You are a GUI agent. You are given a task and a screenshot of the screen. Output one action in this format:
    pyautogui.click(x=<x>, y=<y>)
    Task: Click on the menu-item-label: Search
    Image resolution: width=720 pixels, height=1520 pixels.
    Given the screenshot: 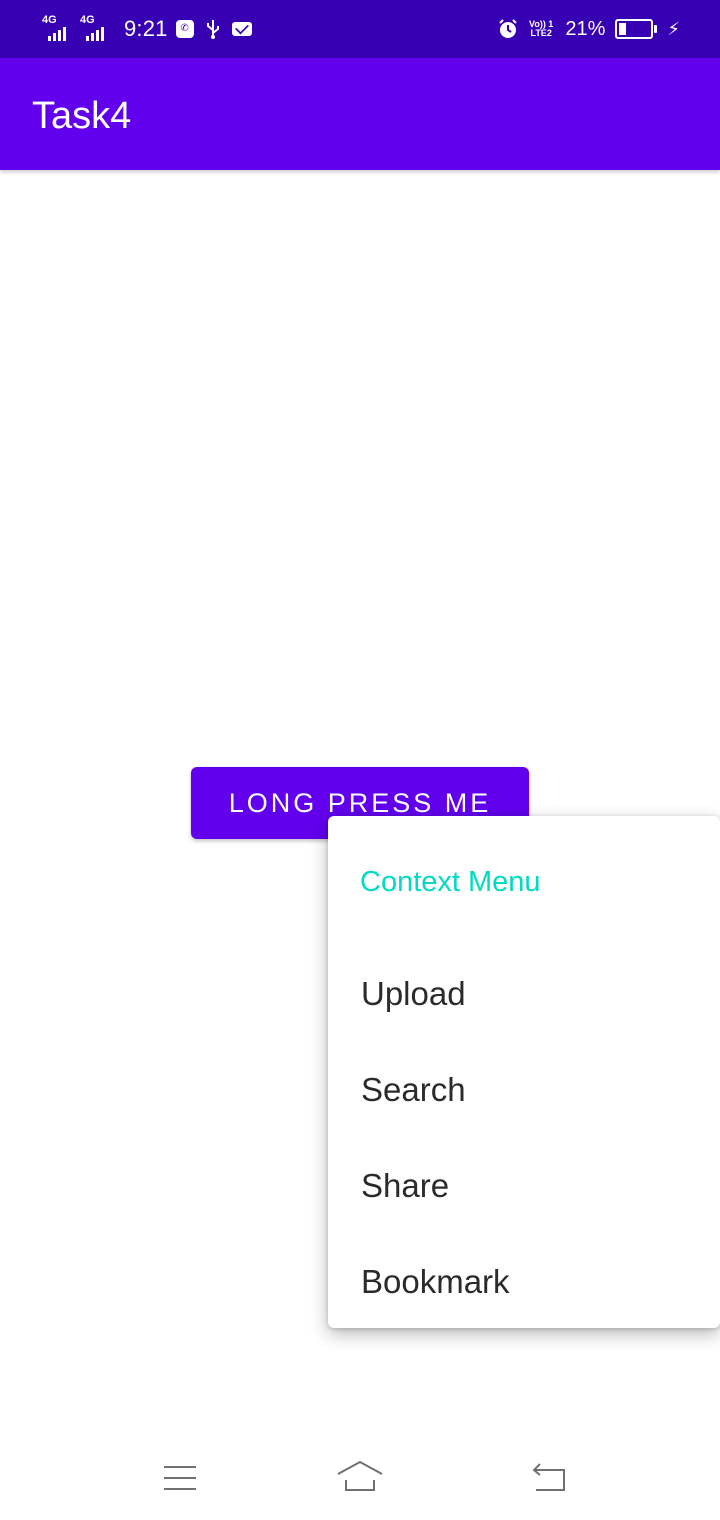 What is the action you would take?
    pyautogui.click(x=413, y=1089)
    